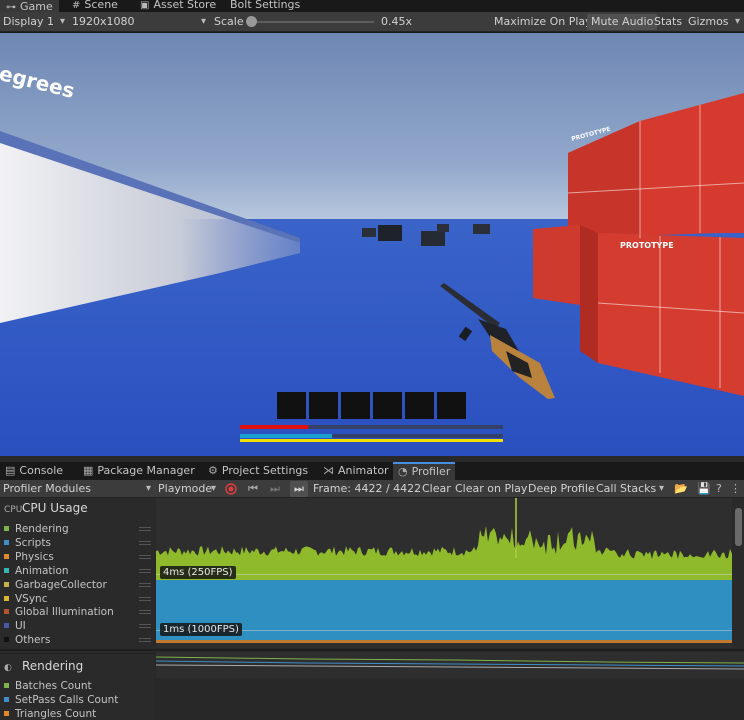 This screenshot has width=744, height=720. What do you see at coordinates (253, 489) in the screenshot?
I see `first-frame-icon: ⏮` at bounding box center [253, 489].